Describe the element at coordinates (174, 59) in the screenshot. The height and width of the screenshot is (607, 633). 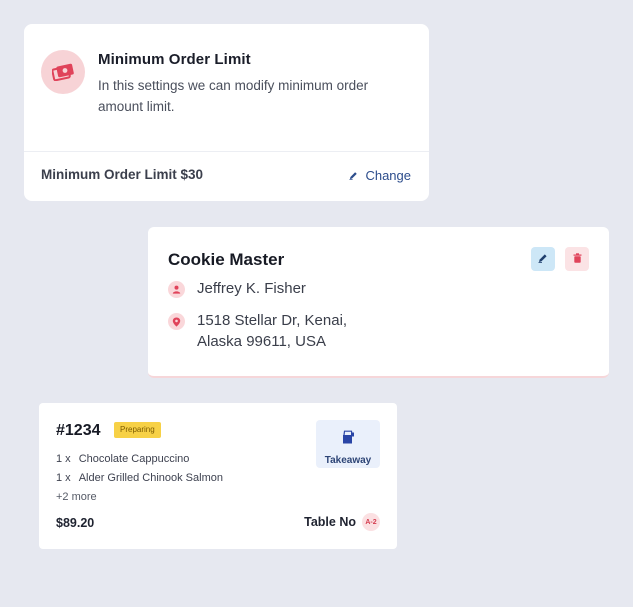
I see `limit-title: Minimum Order Limit` at that location.